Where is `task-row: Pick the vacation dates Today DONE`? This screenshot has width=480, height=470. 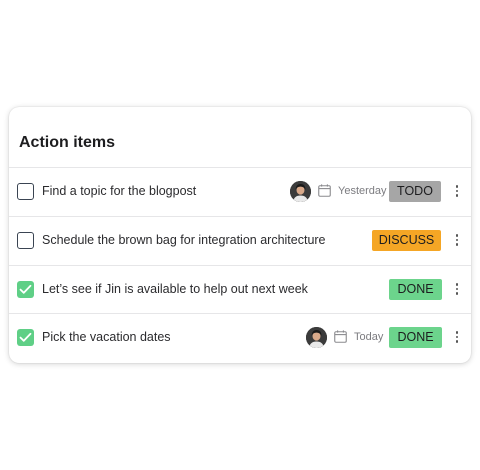 task-row: Pick the vacation dates Today DONE is located at coordinates (240, 337).